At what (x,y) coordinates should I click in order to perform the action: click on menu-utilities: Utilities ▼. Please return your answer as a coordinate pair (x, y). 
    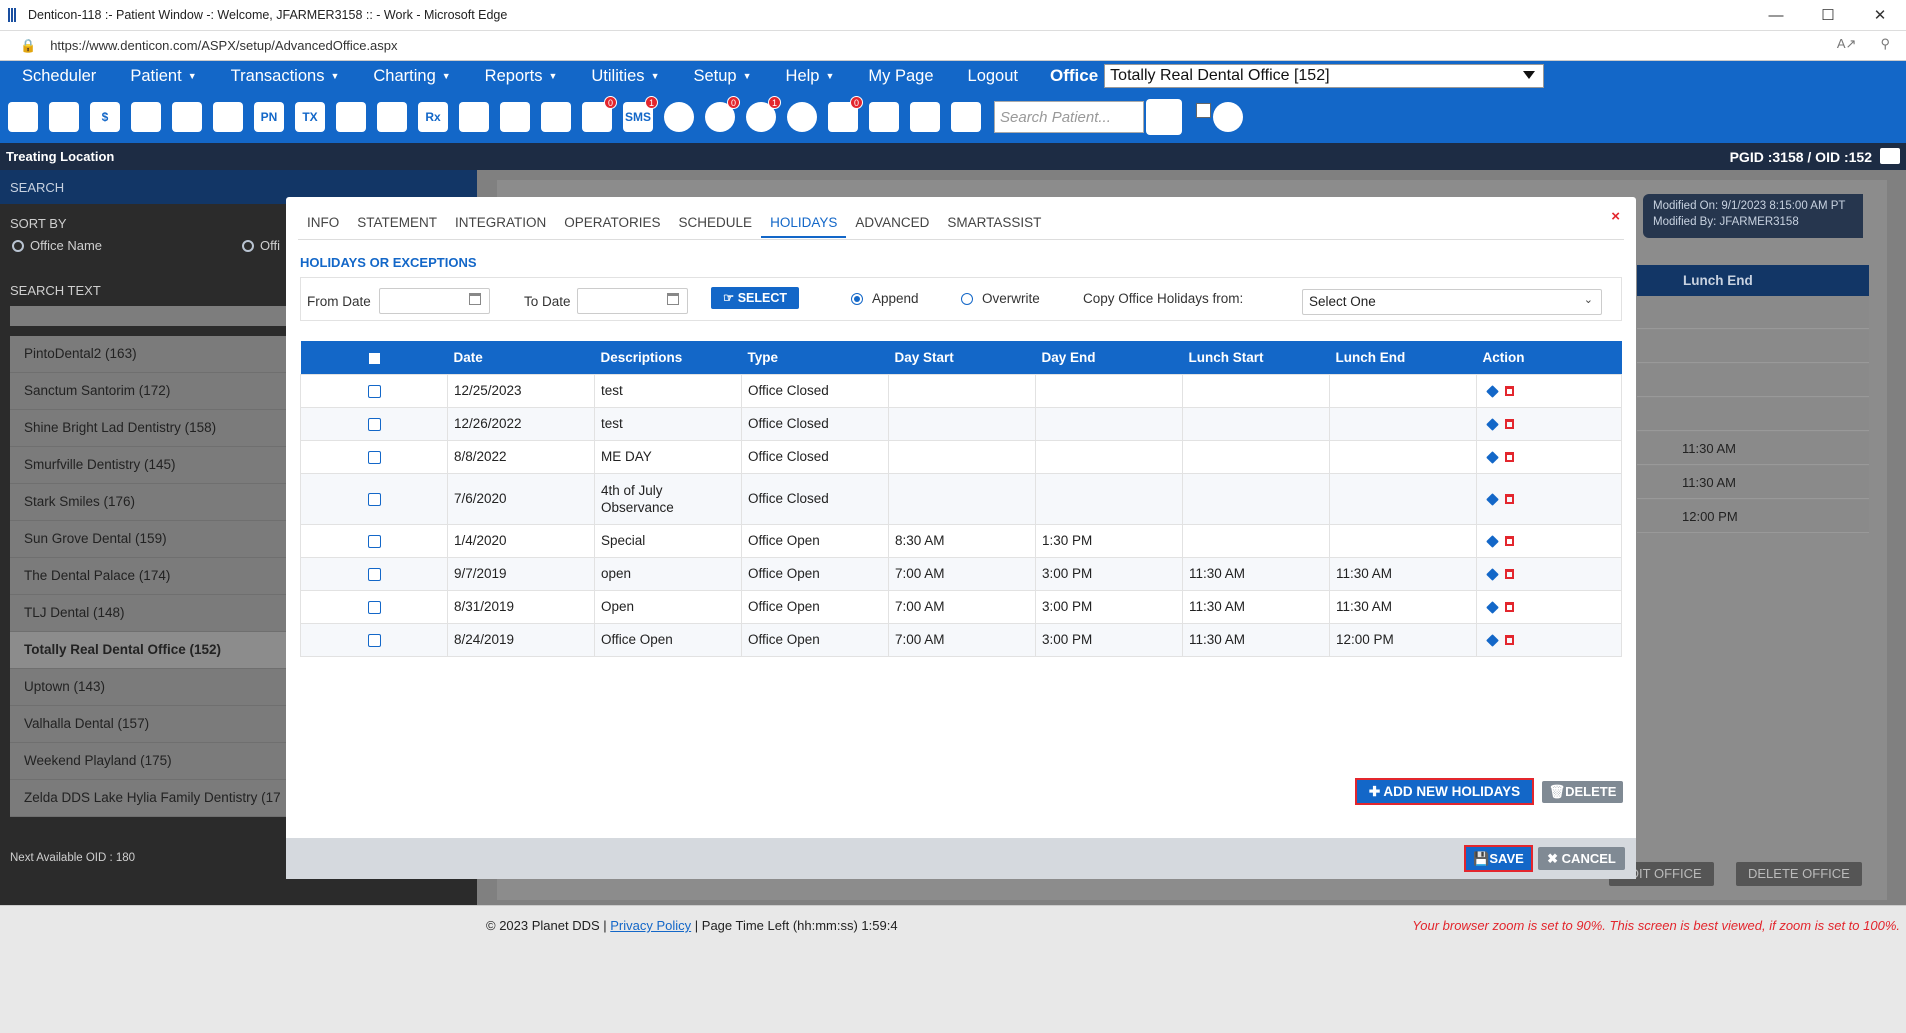
    Looking at the image, I should click on (625, 76).